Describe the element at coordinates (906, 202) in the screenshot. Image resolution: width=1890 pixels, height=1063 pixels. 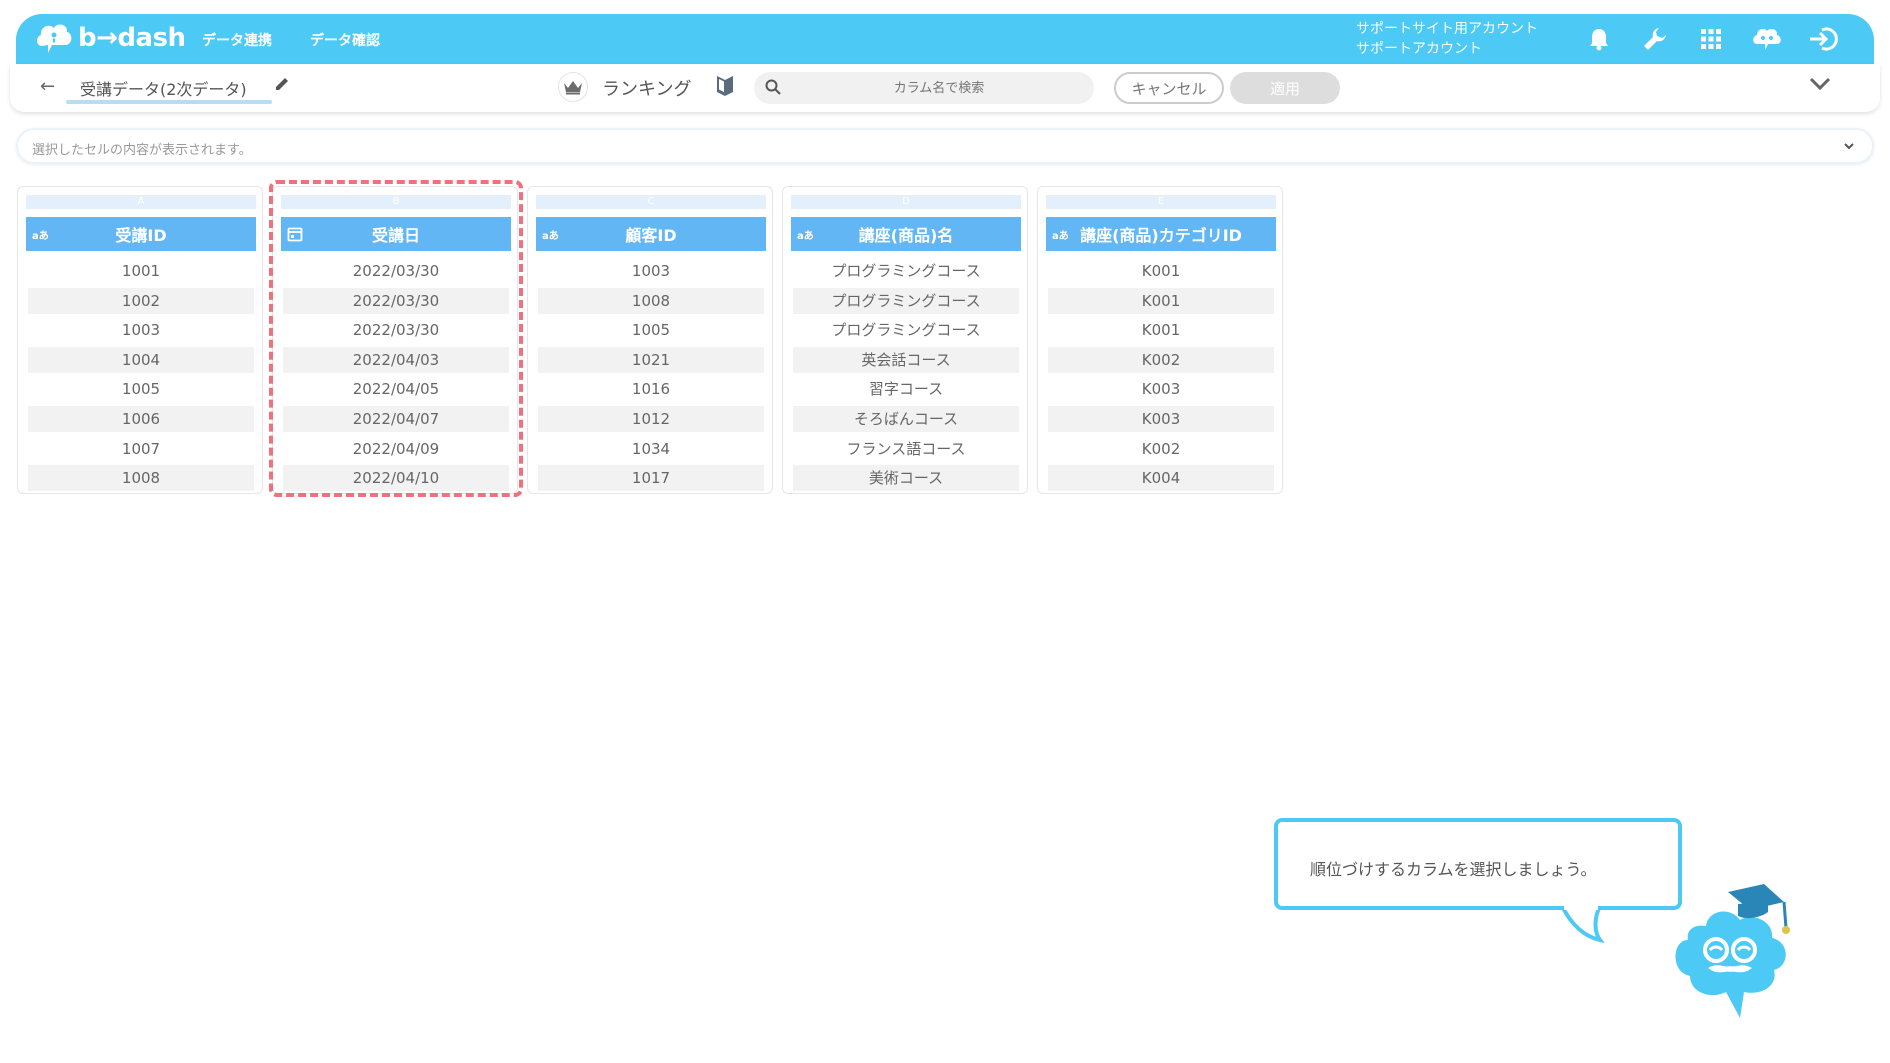
I see `column-letter: D` at that location.